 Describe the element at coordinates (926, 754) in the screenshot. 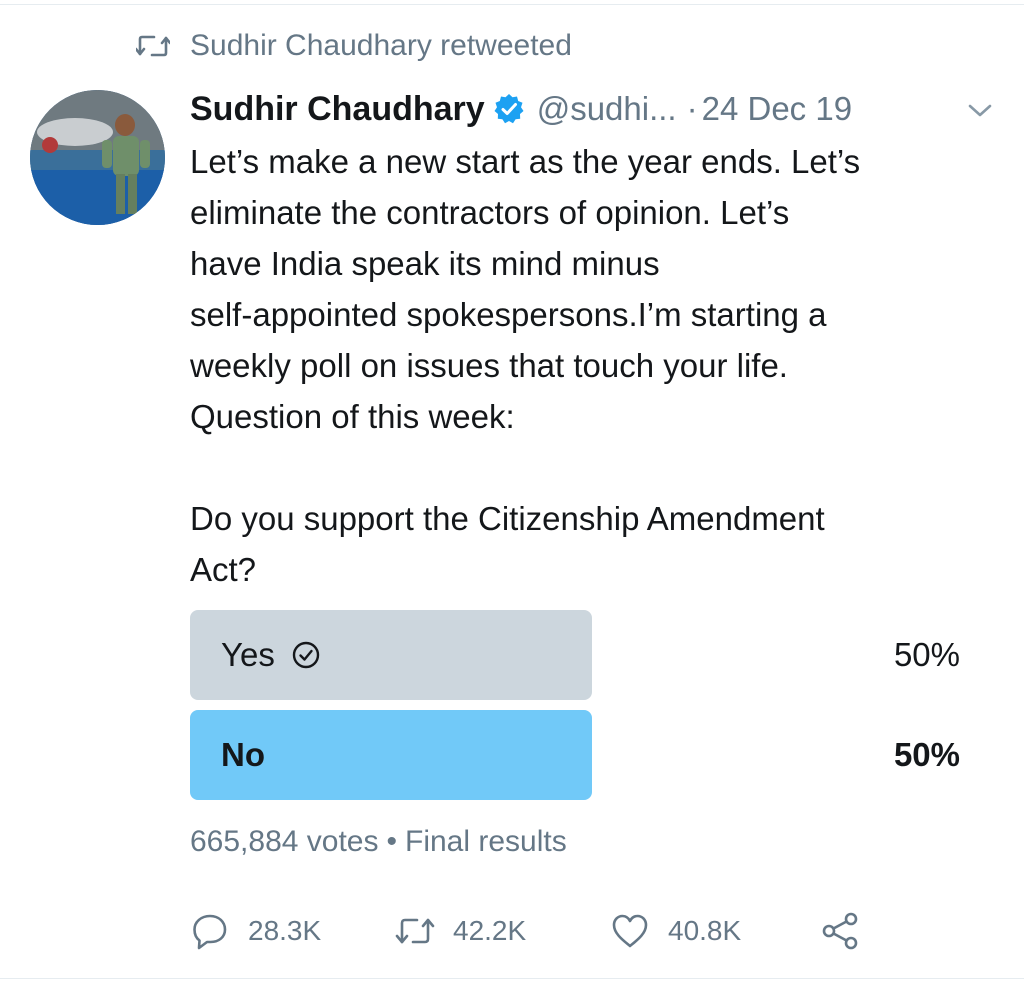

I see `poll-percent-no: 50%` at that location.